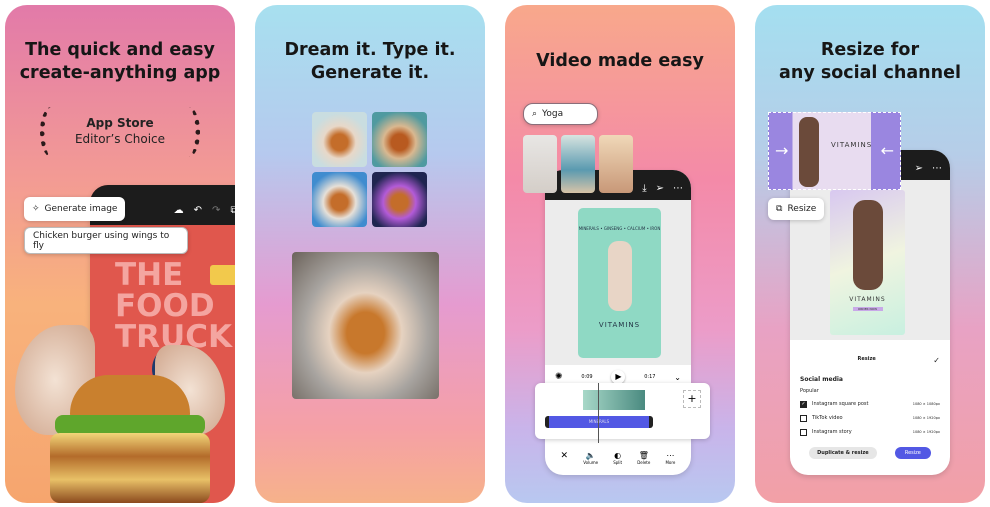 Image resolution: width=990 pixels, height=507 pixels. What do you see at coordinates (565, 458) in the screenshot?
I see `close-icon: ✕` at bounding box center [565, 458].